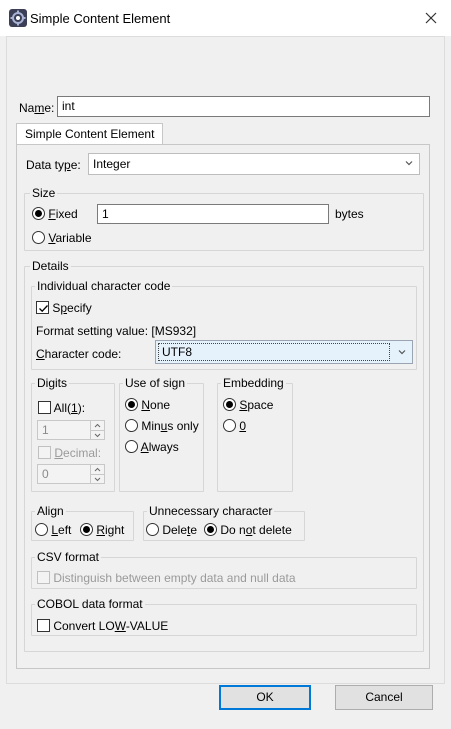 This screenshot has height=729, width=451. I want to click on window-title: Simple Content Element, so click(100, 18).